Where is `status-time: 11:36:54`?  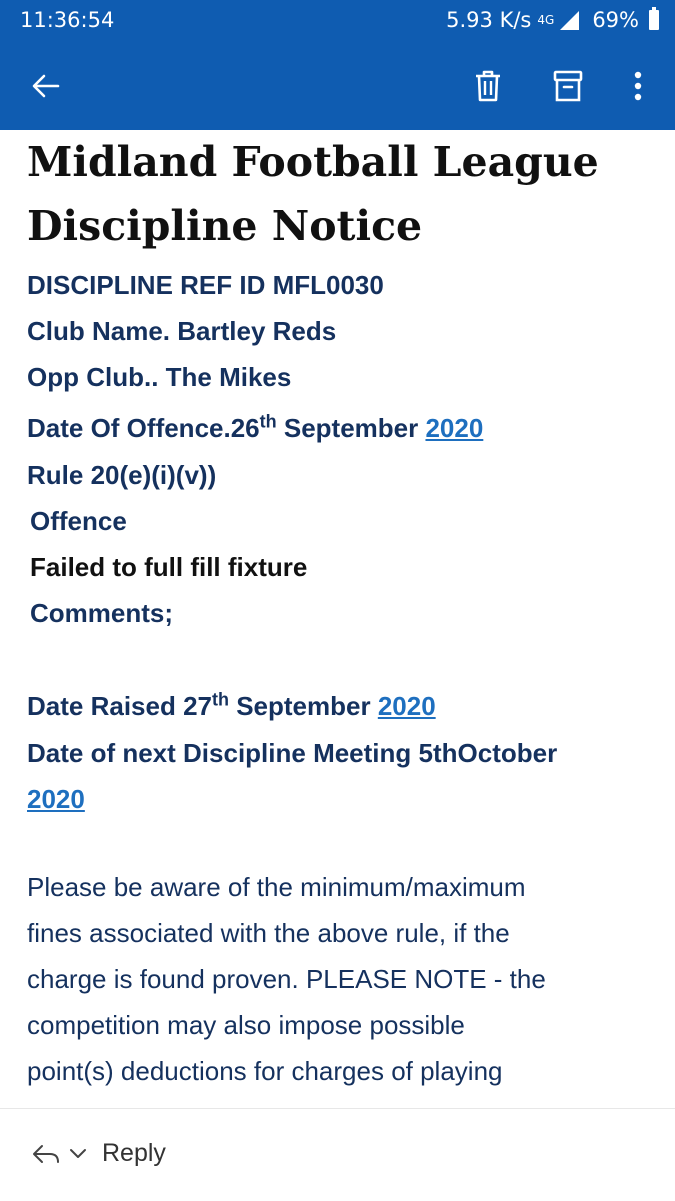
status-time: 11:36:54 is located at coordinates (67, 20).